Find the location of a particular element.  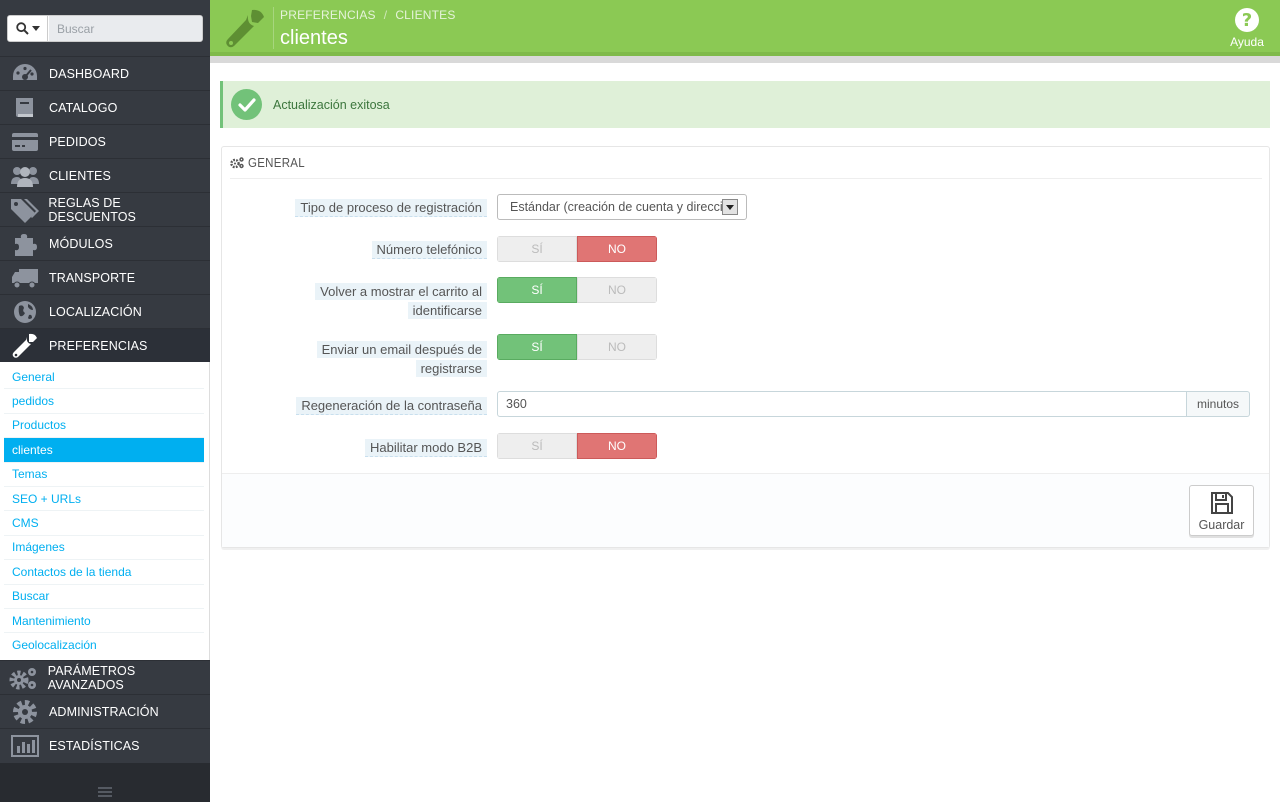

menu-item-clientes: CLIENTES is located at coordinates (105, 175).